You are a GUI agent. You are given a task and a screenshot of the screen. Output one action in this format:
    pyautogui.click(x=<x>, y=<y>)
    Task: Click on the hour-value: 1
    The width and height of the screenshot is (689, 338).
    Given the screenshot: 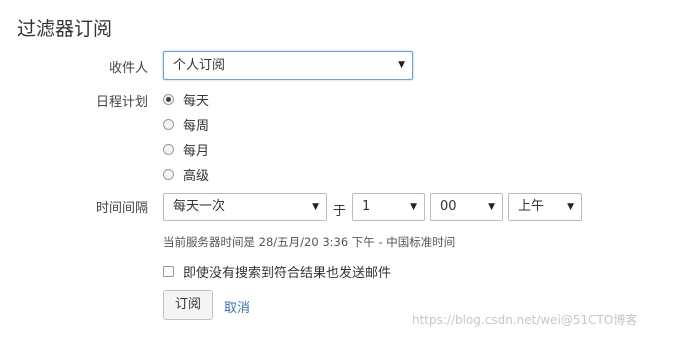 What is the action you would take?
    pyautogui.click(x=366, y=206)
    